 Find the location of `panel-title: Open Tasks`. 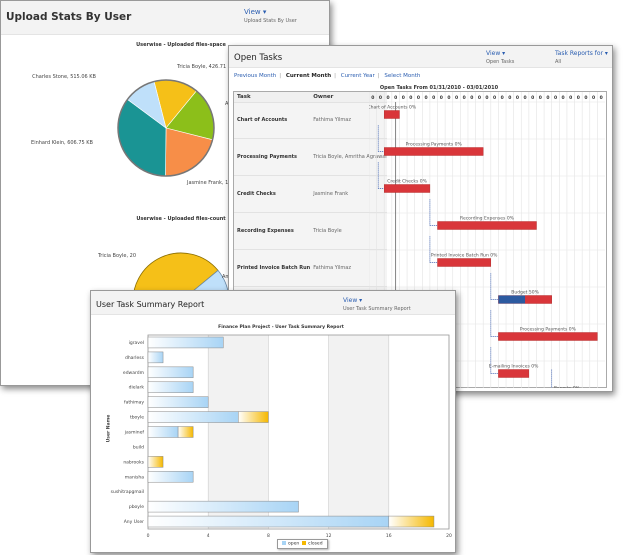

panel-title: Open Tasks is located at coordinates (258, 58).